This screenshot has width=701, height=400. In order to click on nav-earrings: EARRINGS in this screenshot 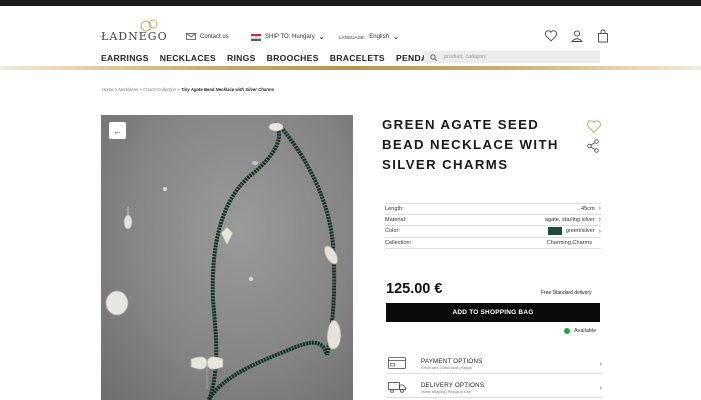, I will do `click(125, 58)`.